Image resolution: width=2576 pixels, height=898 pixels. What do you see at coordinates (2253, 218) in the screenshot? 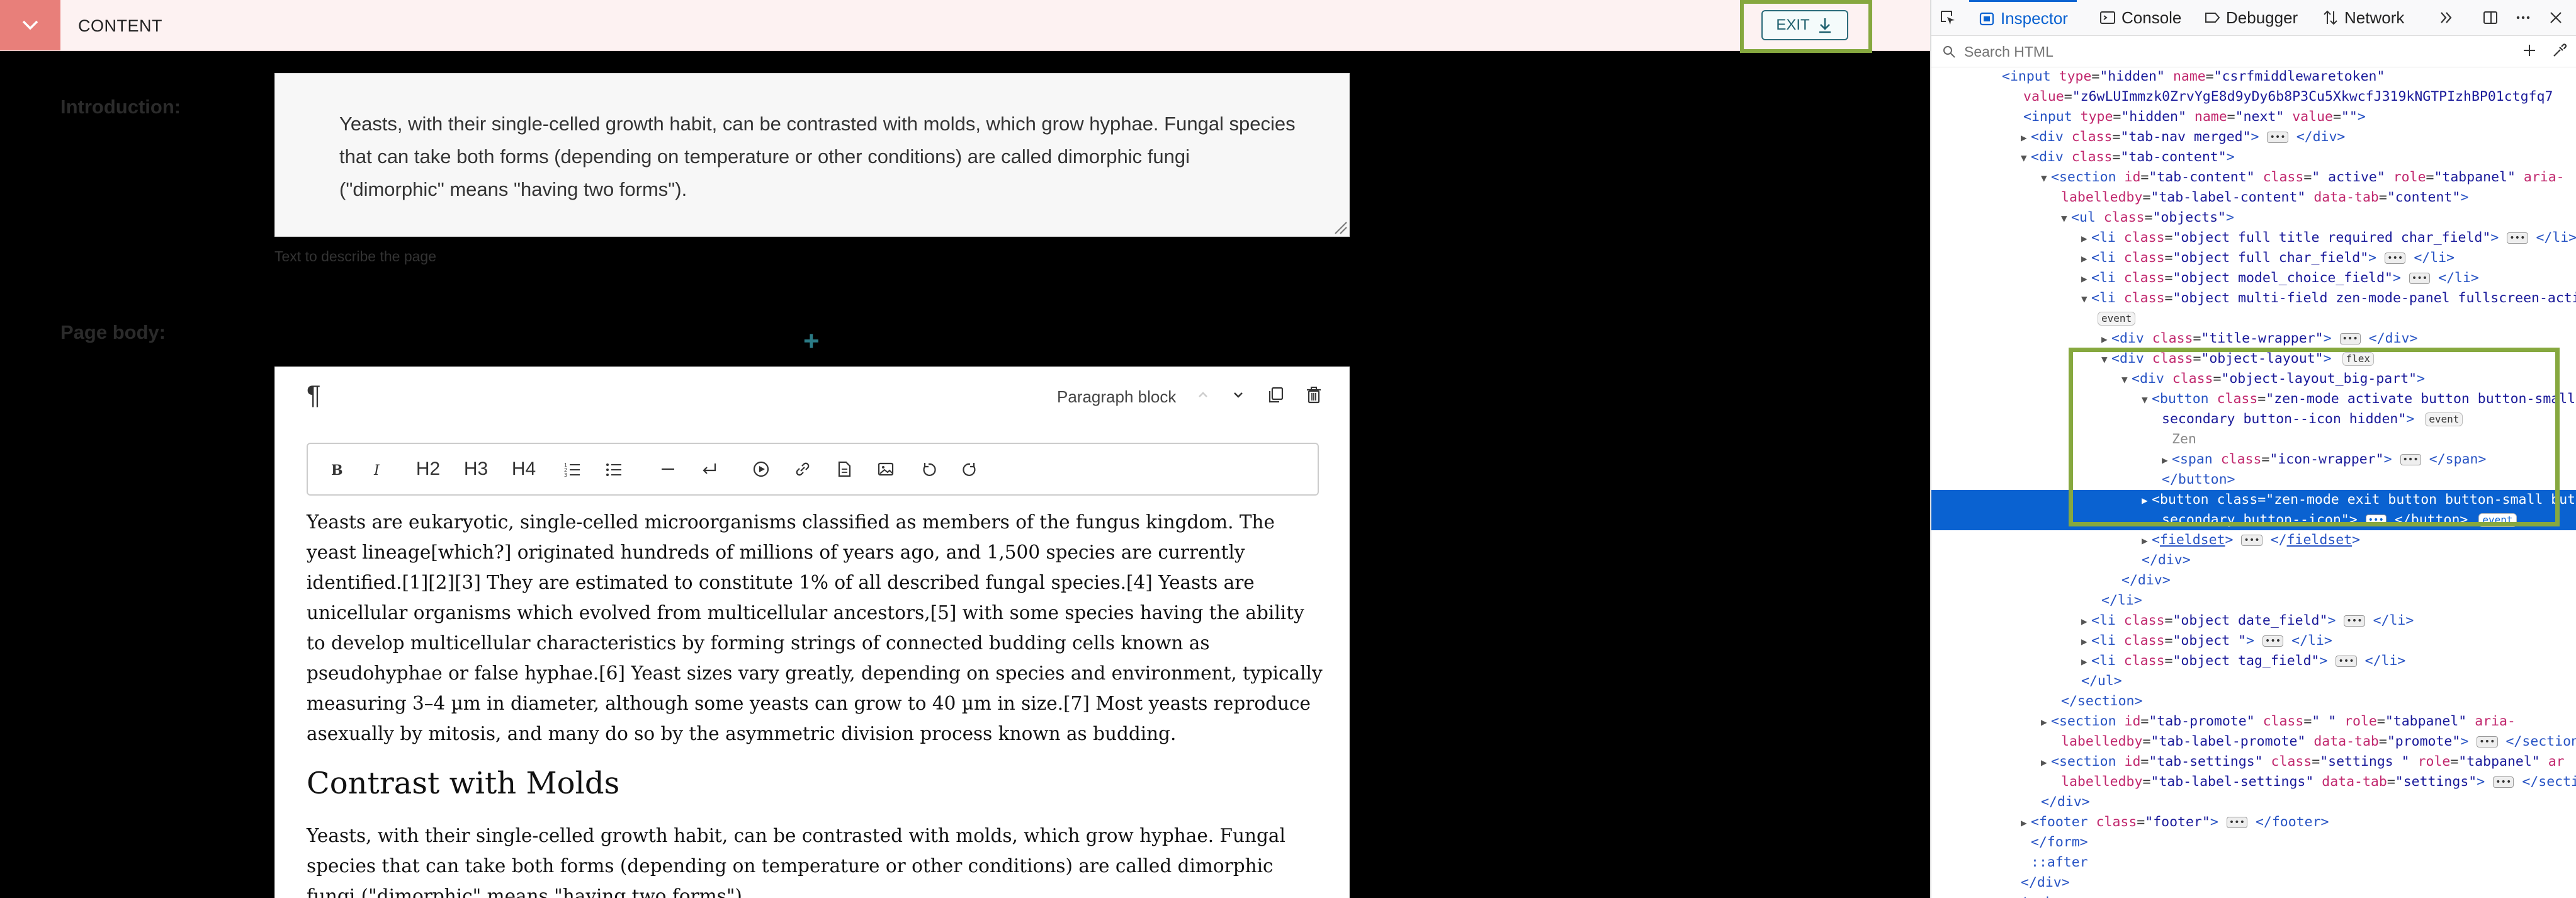
I see `markup-node-line: ▼ <ul class="objects">` at bounding box center [2253, 218].